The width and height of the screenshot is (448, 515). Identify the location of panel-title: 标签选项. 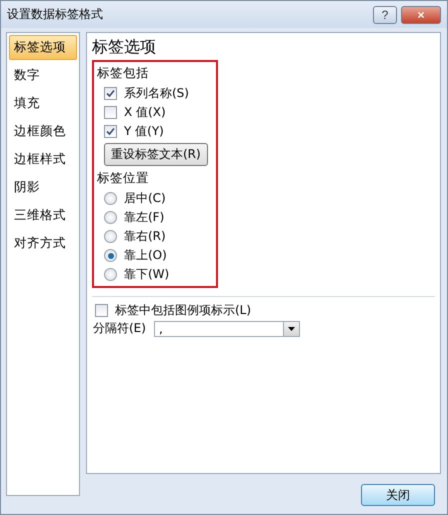
(124, 47).